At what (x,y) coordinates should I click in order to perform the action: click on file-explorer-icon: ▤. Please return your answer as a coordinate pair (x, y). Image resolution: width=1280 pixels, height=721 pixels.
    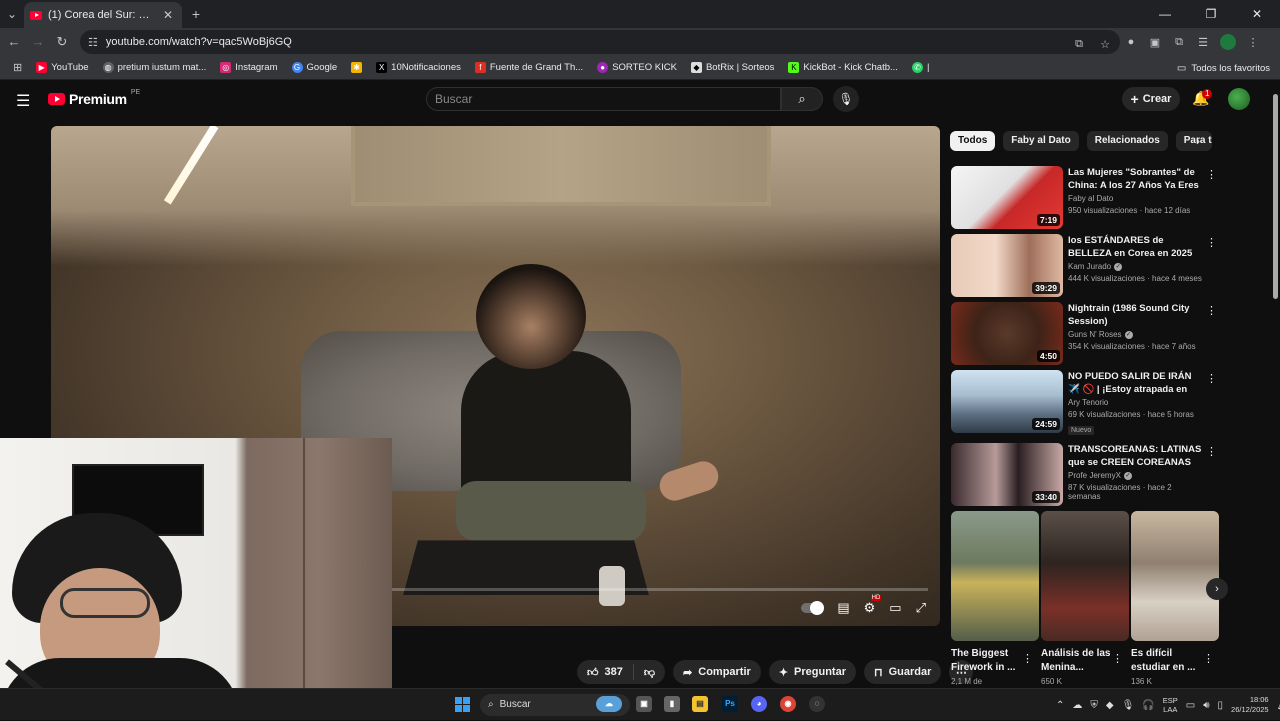
    Looking at the image, I should click on (700, 704).